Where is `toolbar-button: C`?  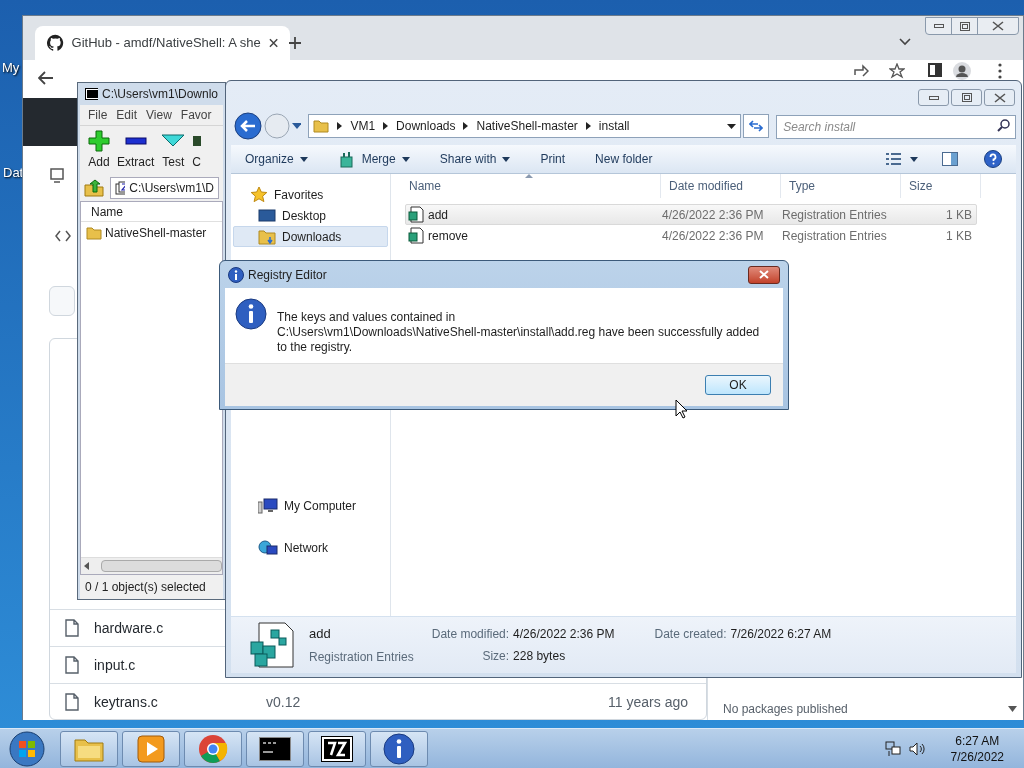
toolbar-button: C is located at coordinates (196, 150).